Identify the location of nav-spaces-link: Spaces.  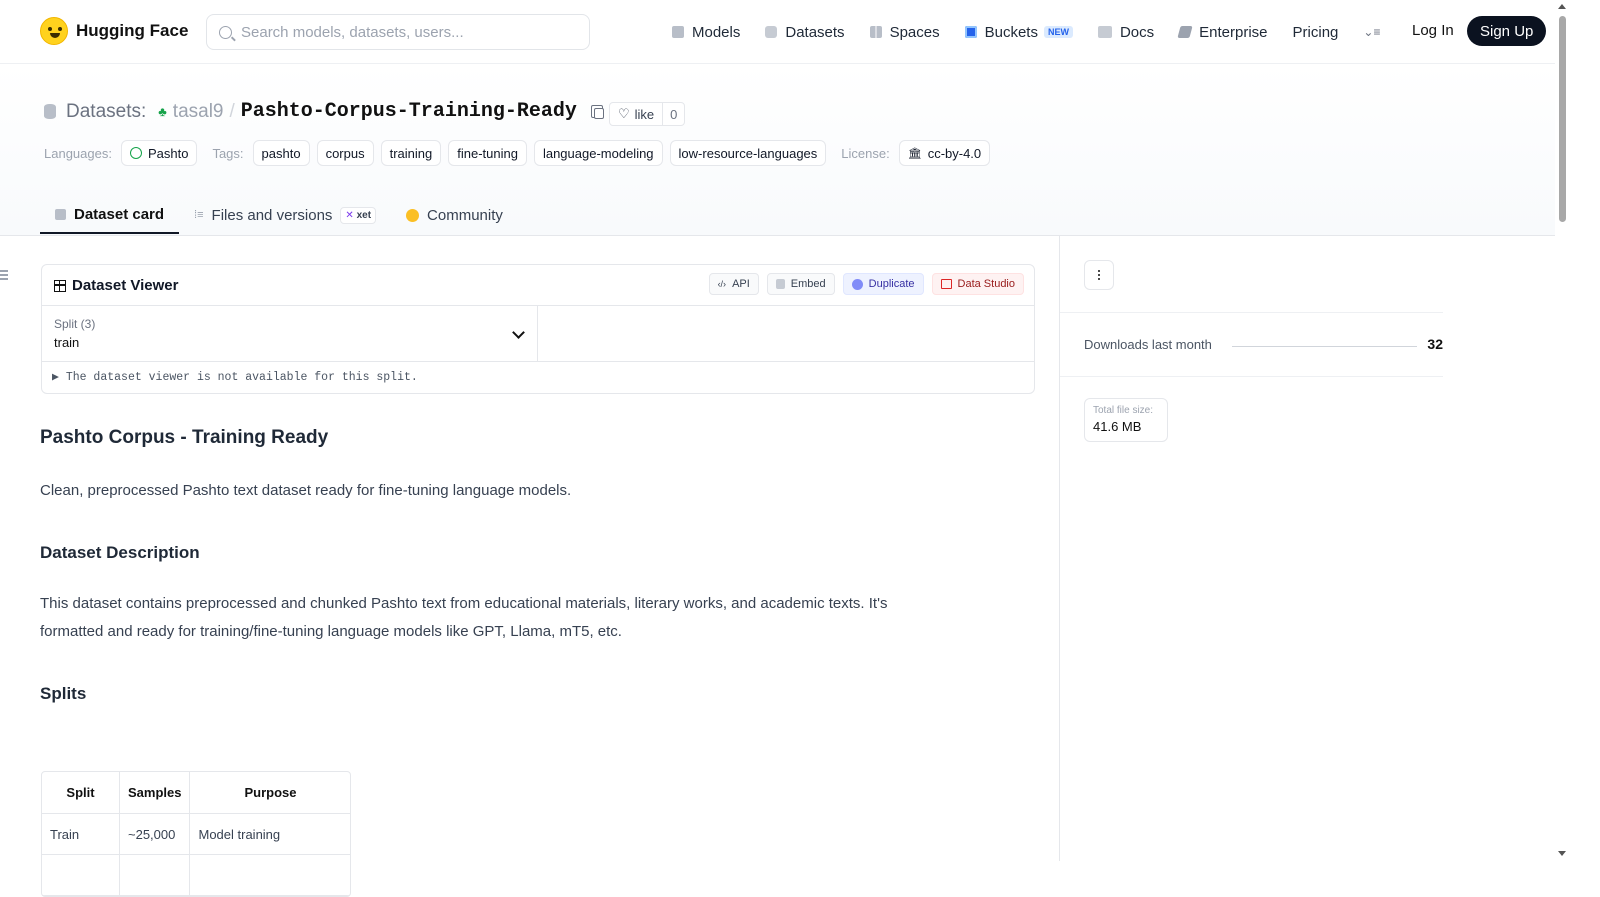
(904, 32).